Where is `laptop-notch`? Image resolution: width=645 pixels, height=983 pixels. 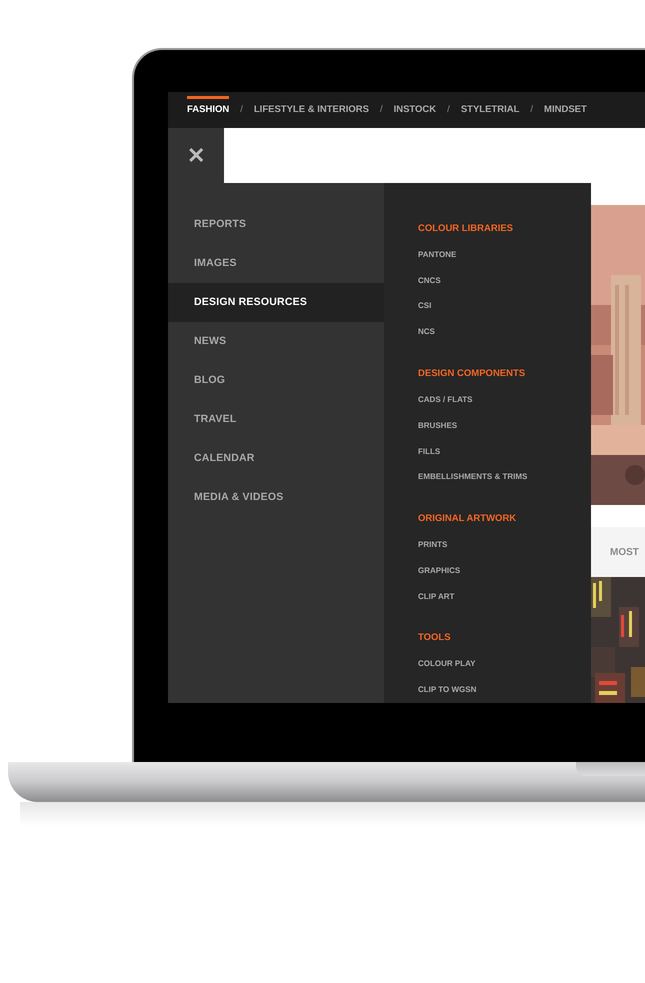
laptop-notch is located at coordinates (610, 769).